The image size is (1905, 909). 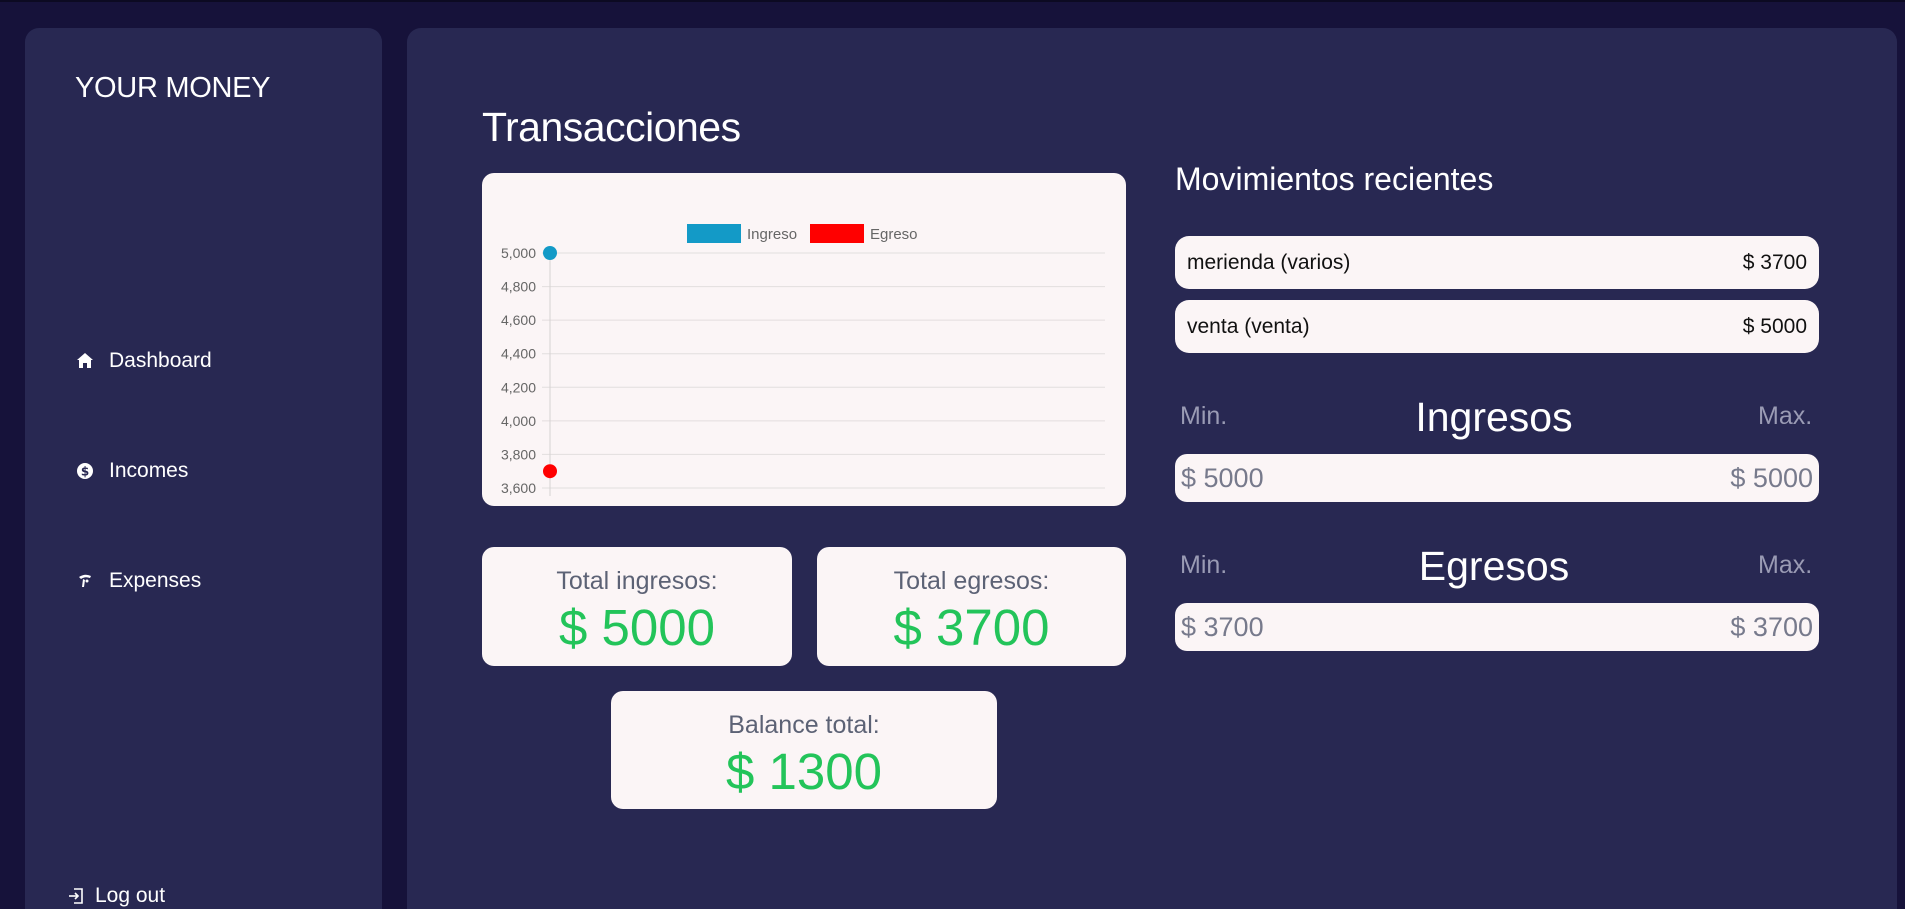 I want to click on expenses-range-title: Egresos, so click(x=1494, y=566).